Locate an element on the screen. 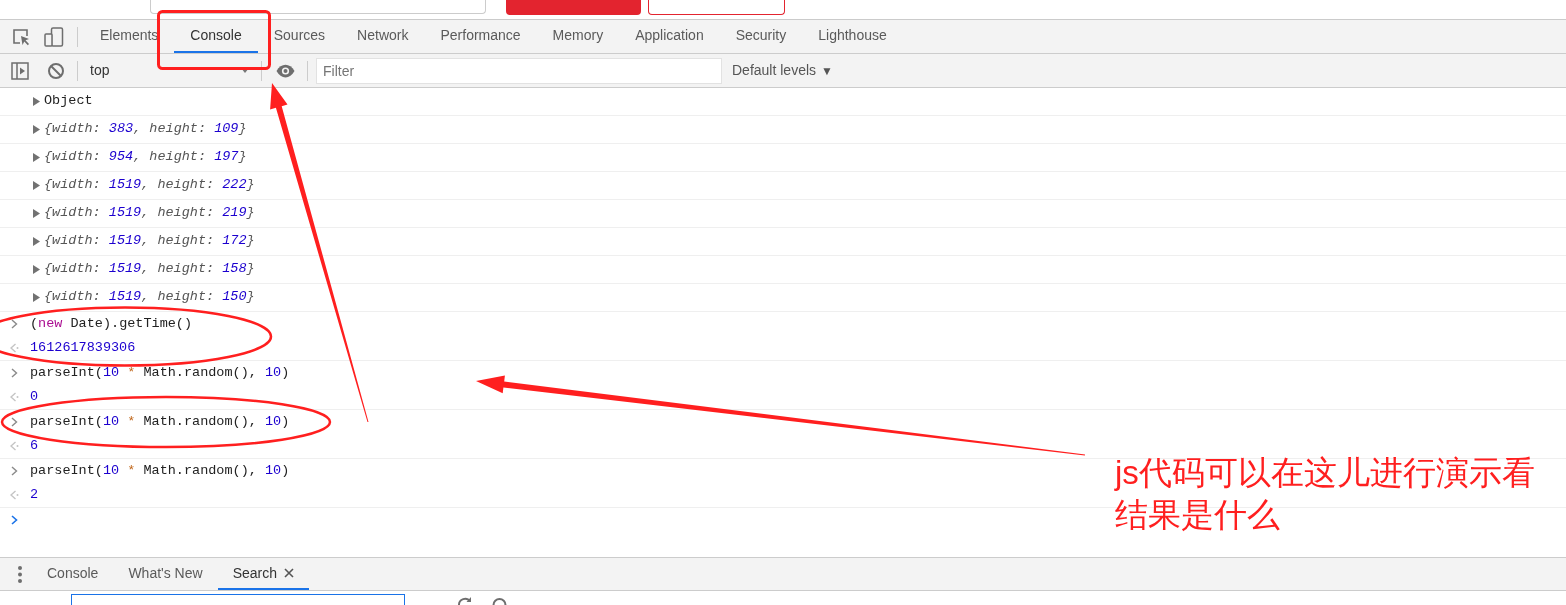 The width and height of the screenshot is (1566, 605). filter-field: Filter is located at coordinates (519, 70).